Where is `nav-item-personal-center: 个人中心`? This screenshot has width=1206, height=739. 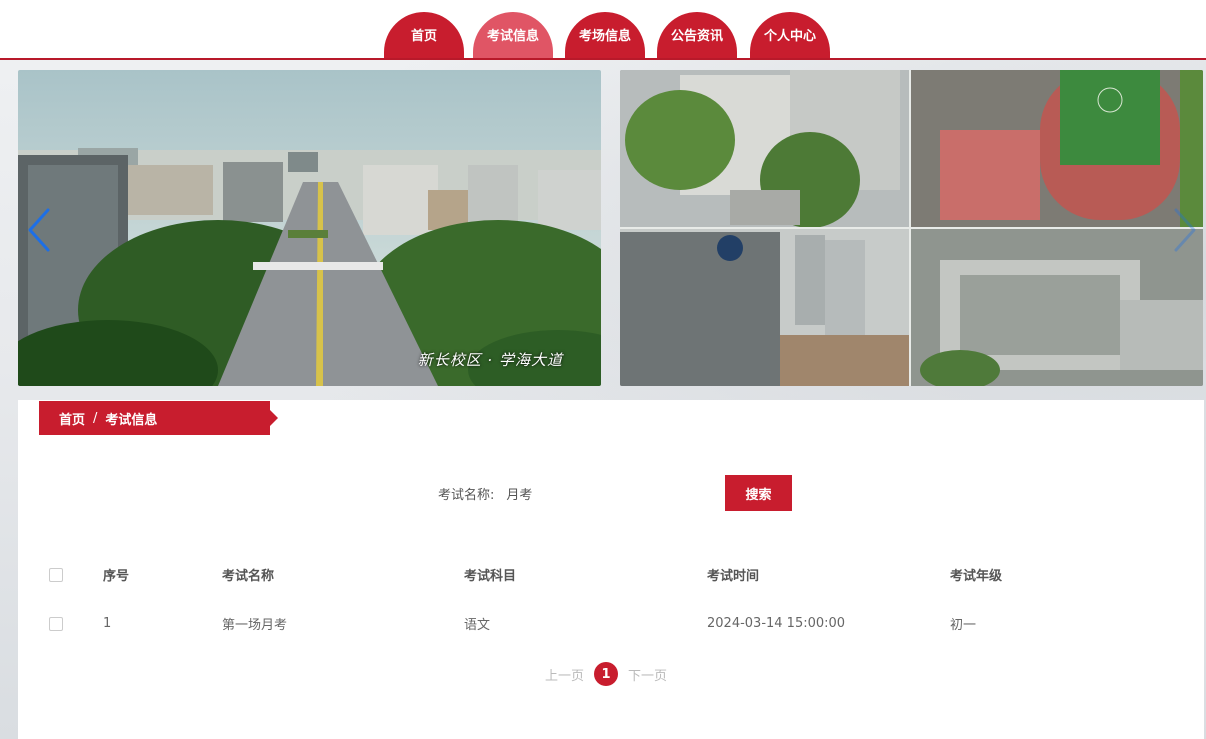
nav-item-personal-center: 个人中心 is located at coordinates (790, 35).